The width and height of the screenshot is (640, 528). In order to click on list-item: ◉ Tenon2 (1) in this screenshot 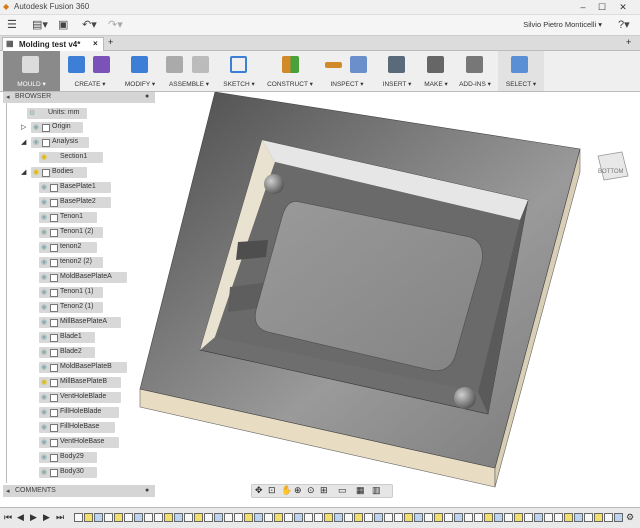, I will do `click(71, 307)`.